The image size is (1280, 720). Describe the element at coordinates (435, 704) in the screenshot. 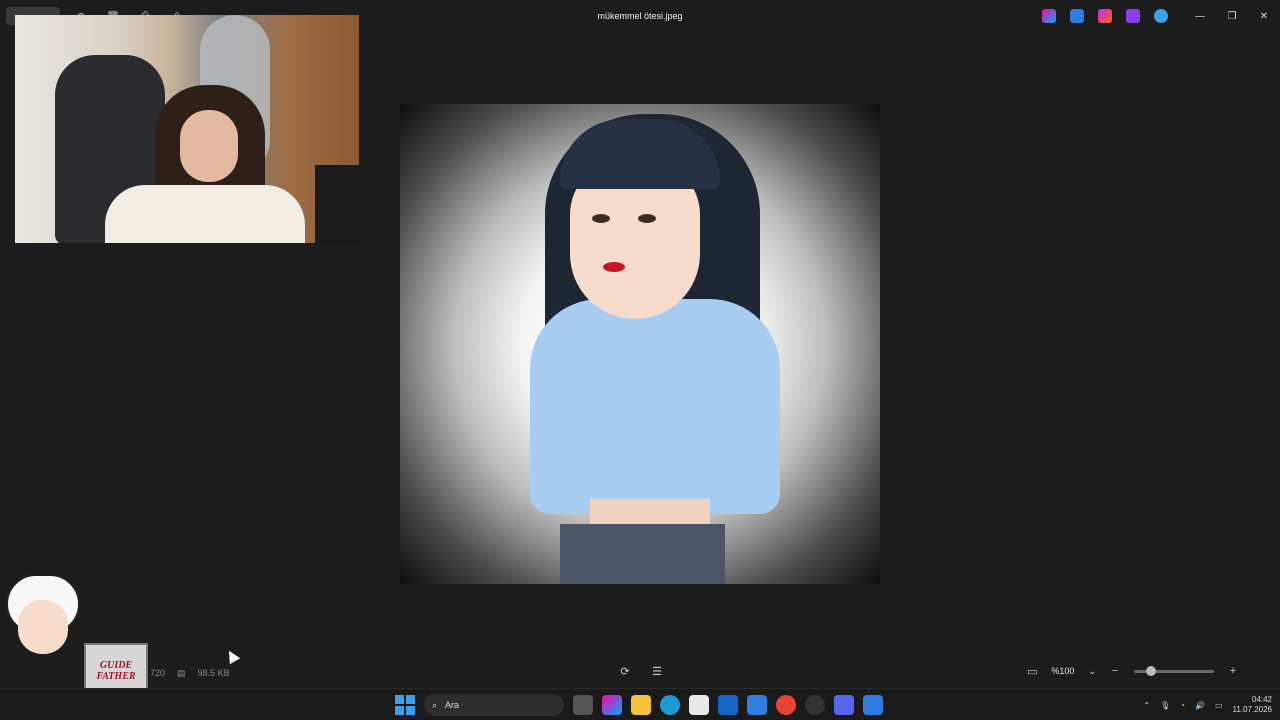

I see `search-icon: ⌕` at that location.